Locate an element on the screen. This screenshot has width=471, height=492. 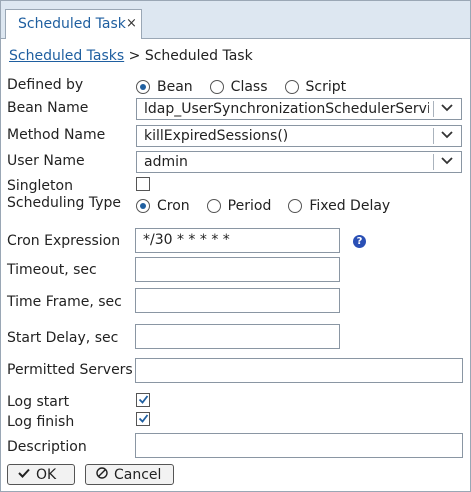
radio-fixed-delay is located at coordinates (295, 206).